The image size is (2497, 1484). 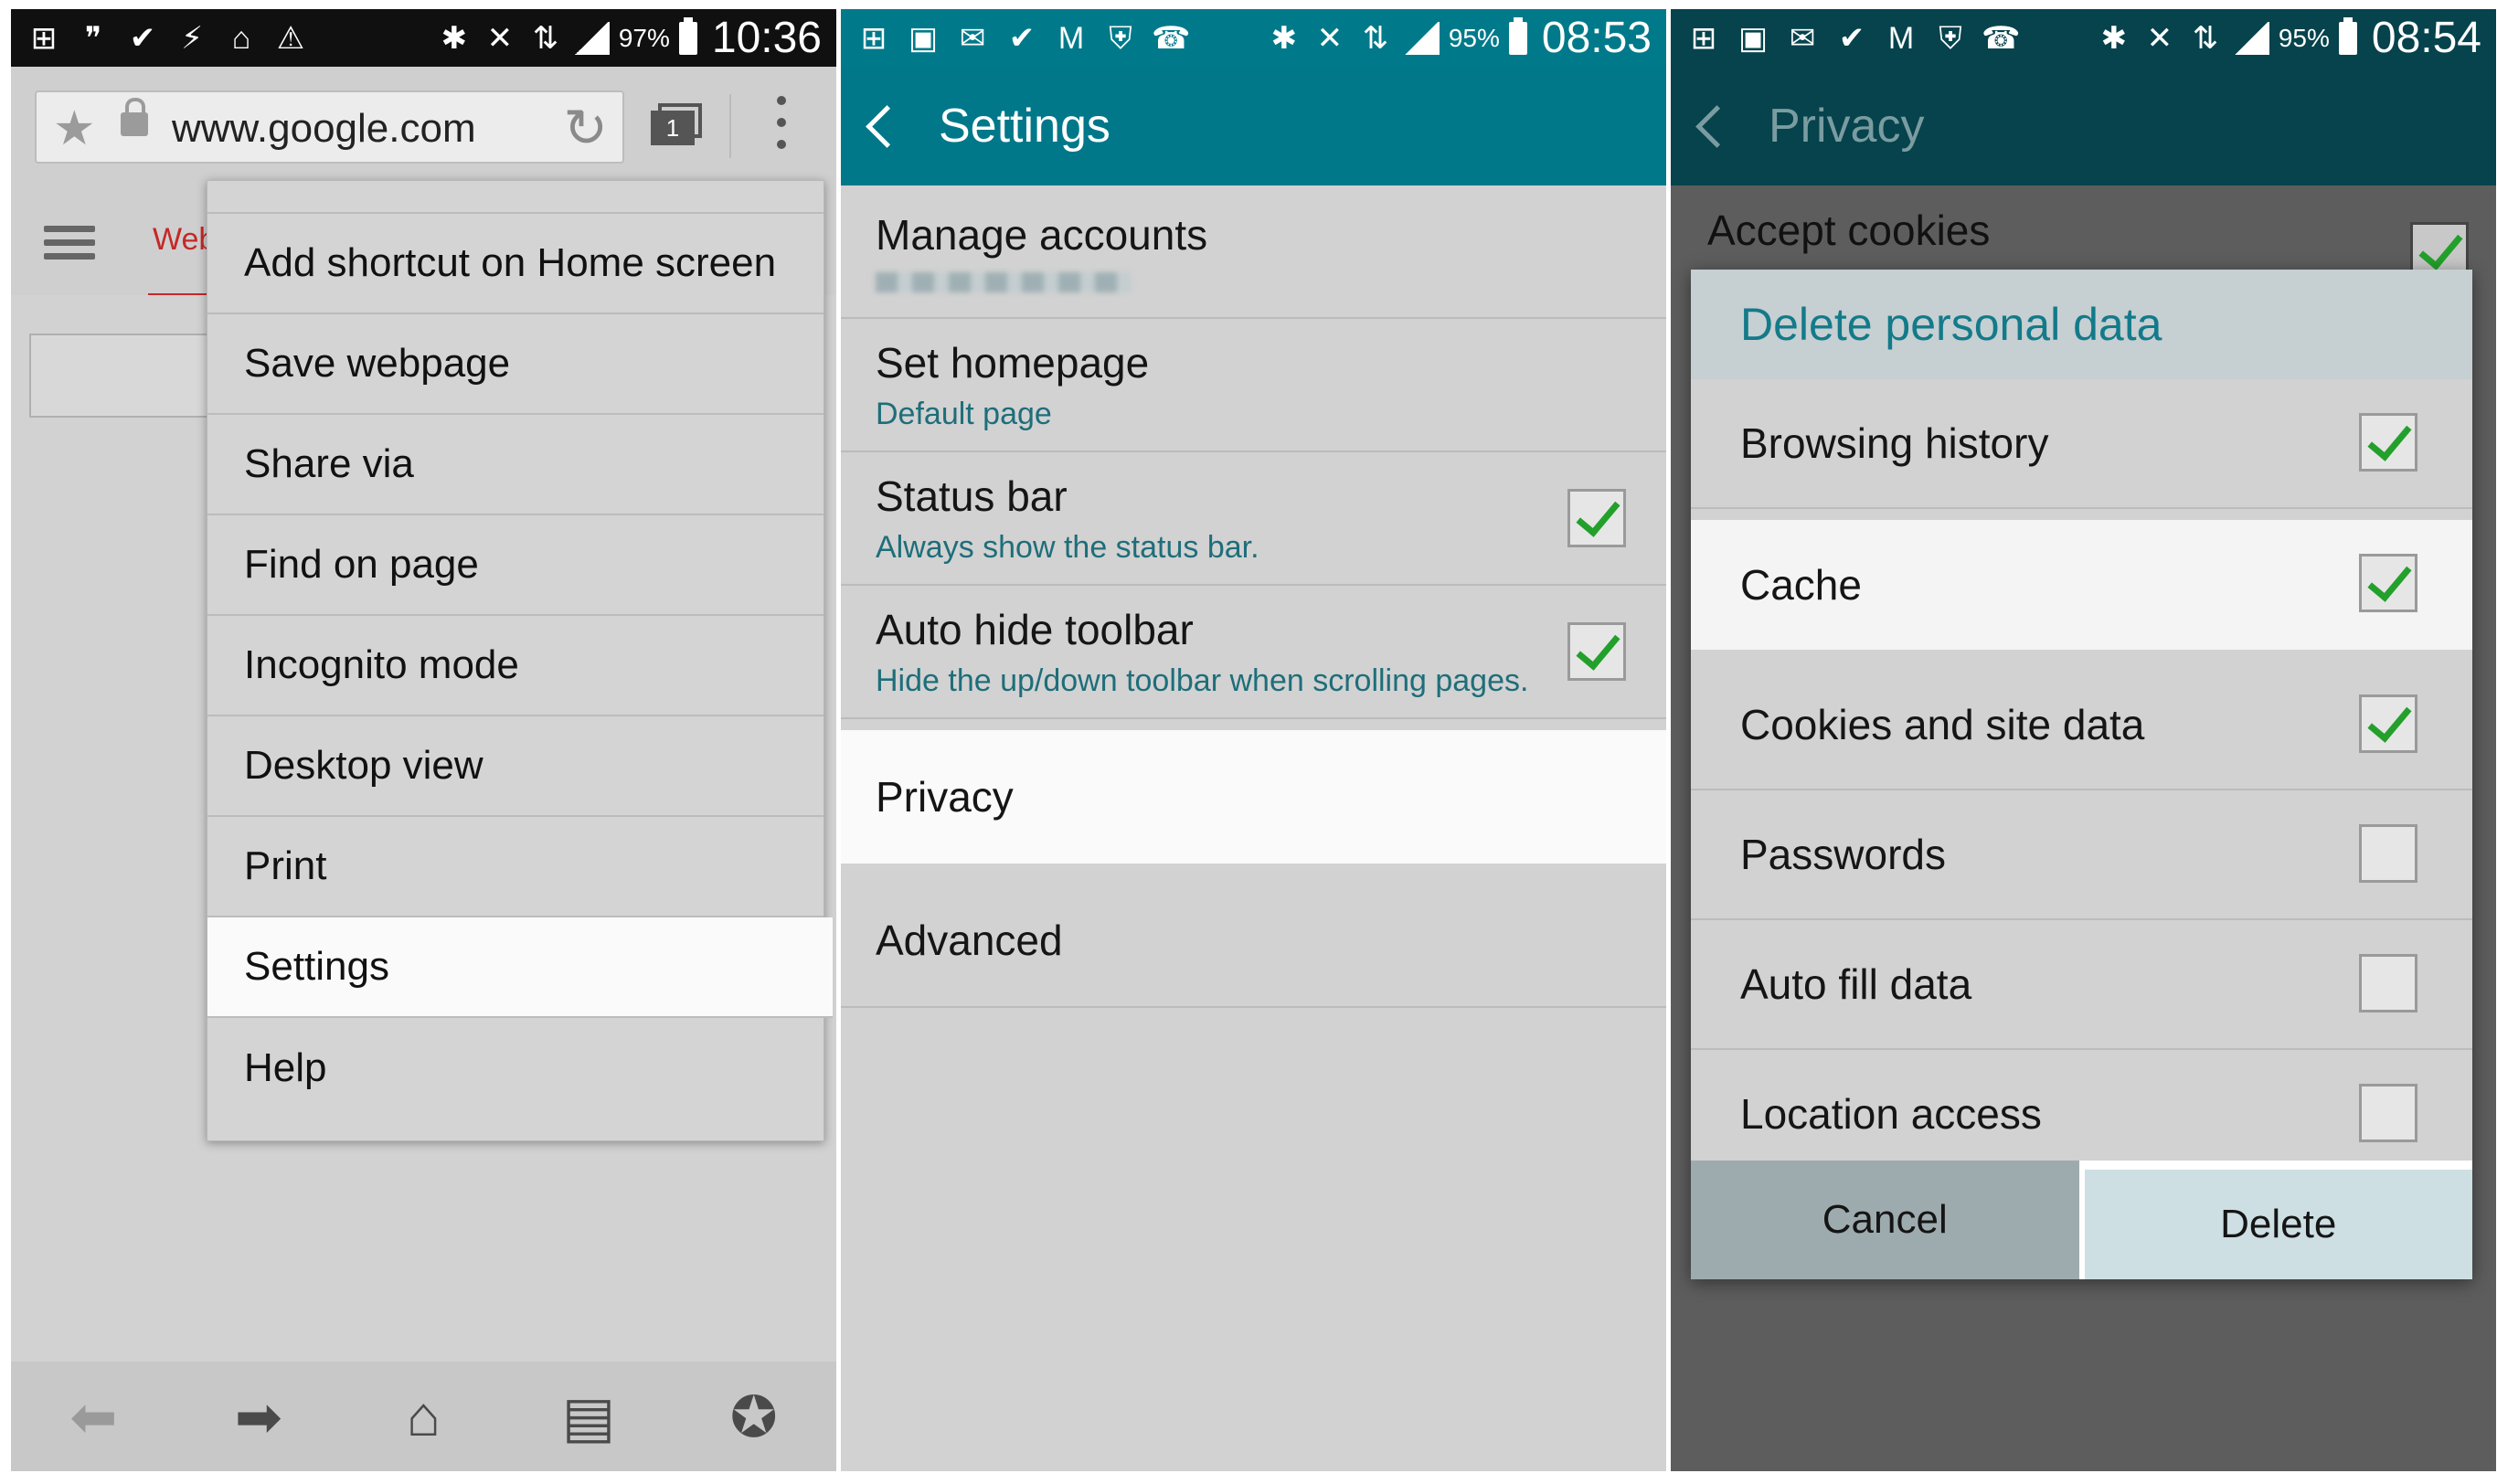 What do you see at coordinates (2275, 1220) in the screenshot?
I see `delete-button: Delete` at bounding box center [2275, 1220].